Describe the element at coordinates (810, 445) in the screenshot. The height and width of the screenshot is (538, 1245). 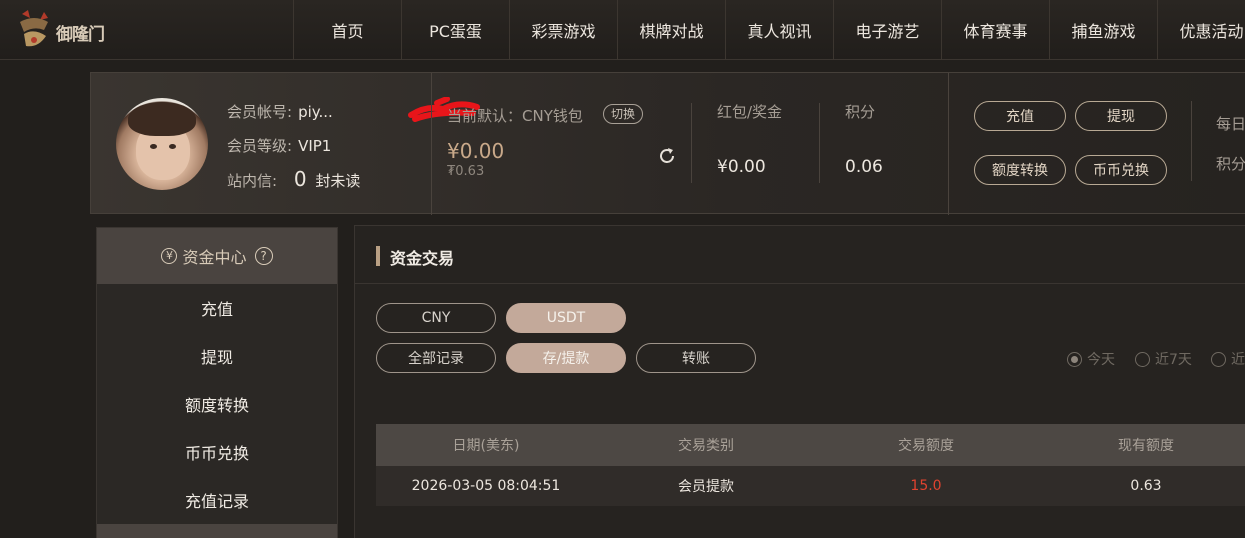
I see `table-header: 日期(美东) 交易类别 交易额度 现有额度` at that location.